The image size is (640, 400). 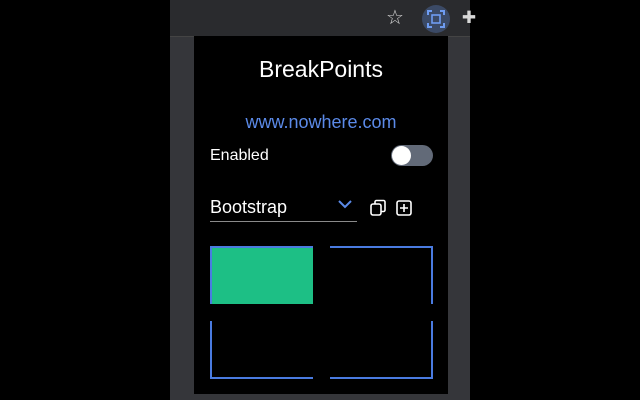 What do you see at coordinates (378, 208) in the screenshot?
I see `copy-icon` at bounding box center [378, 208].